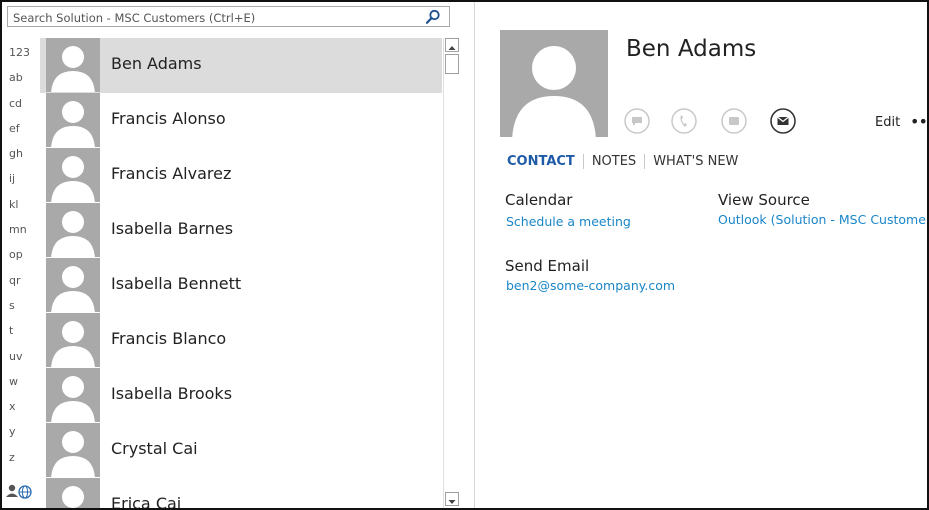 This screenshot has height=510, width=929. What do you see at coordinates (613, 161) in the screenshot?
I see `tab-notes: NOTES` at bounding box center [613, 161].